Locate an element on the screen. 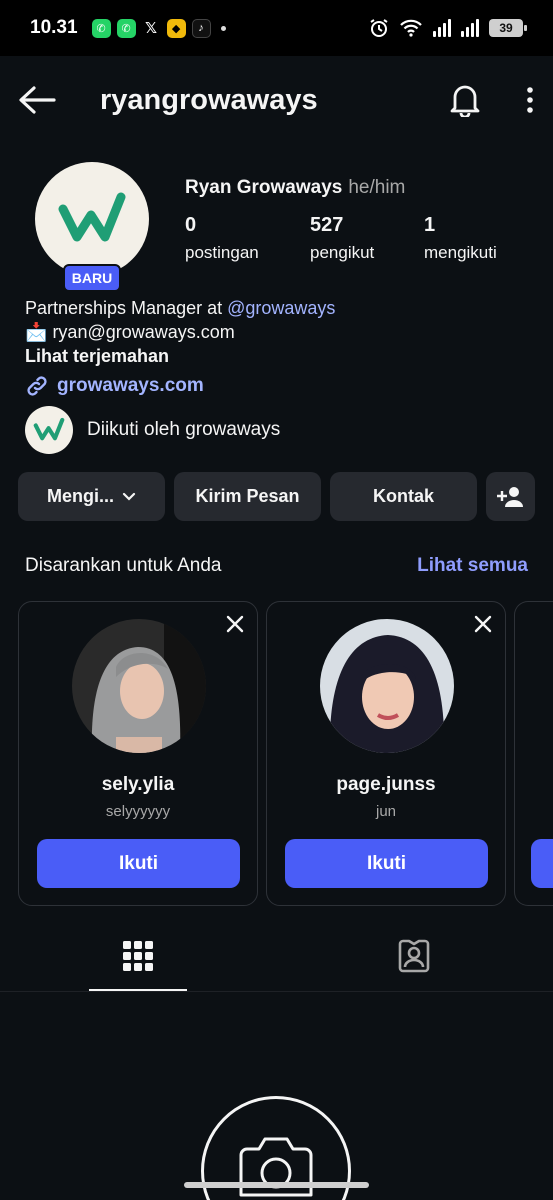  suggestion-card: page.junss jun Ikuti is located at coordinates (386, 753).